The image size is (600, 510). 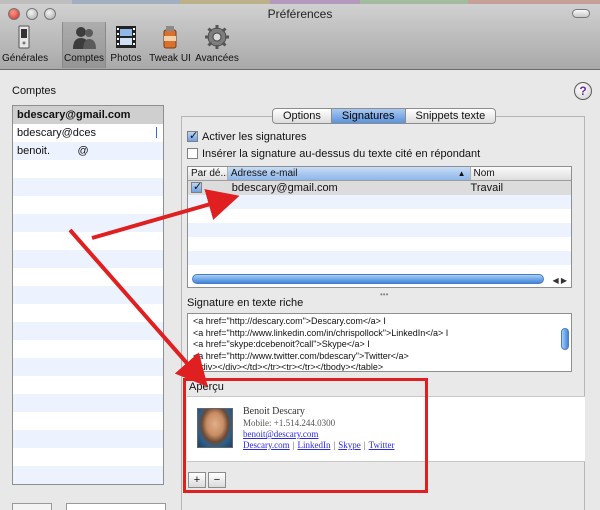 What do you see at coordinates (487, 188) in the screenshot?
I see `name-cell: Travail` at bounding box center [487, 188].